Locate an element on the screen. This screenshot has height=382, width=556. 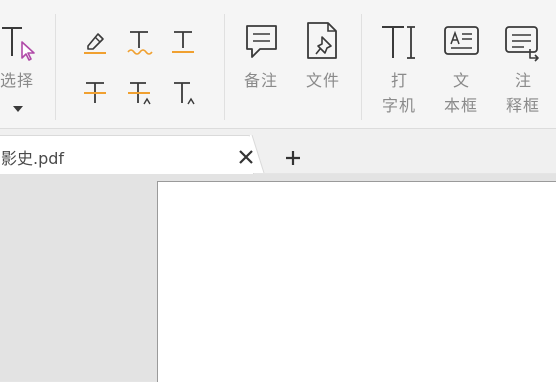
replace-text-button is located at coordinates (139, 92).